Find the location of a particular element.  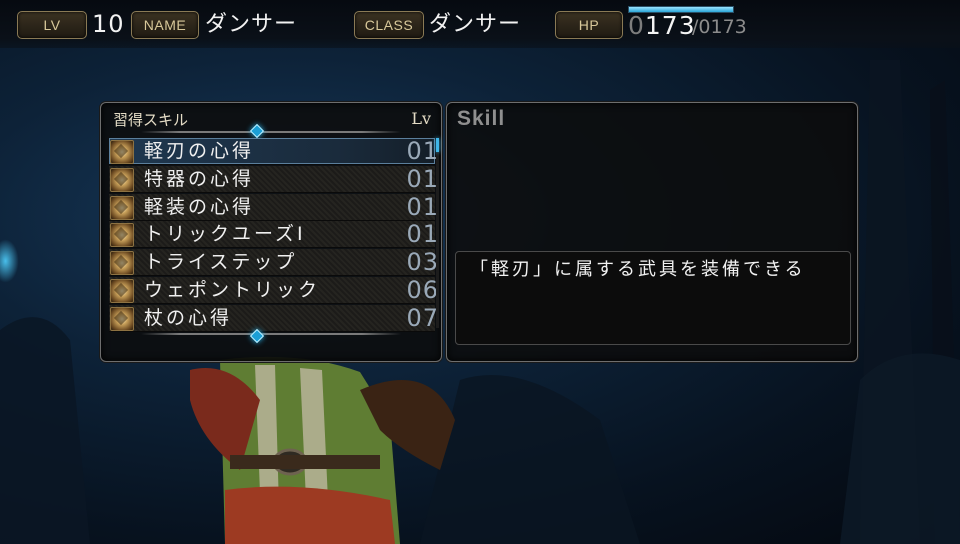

skill-level: 06 is located at coordinates (422, 289).